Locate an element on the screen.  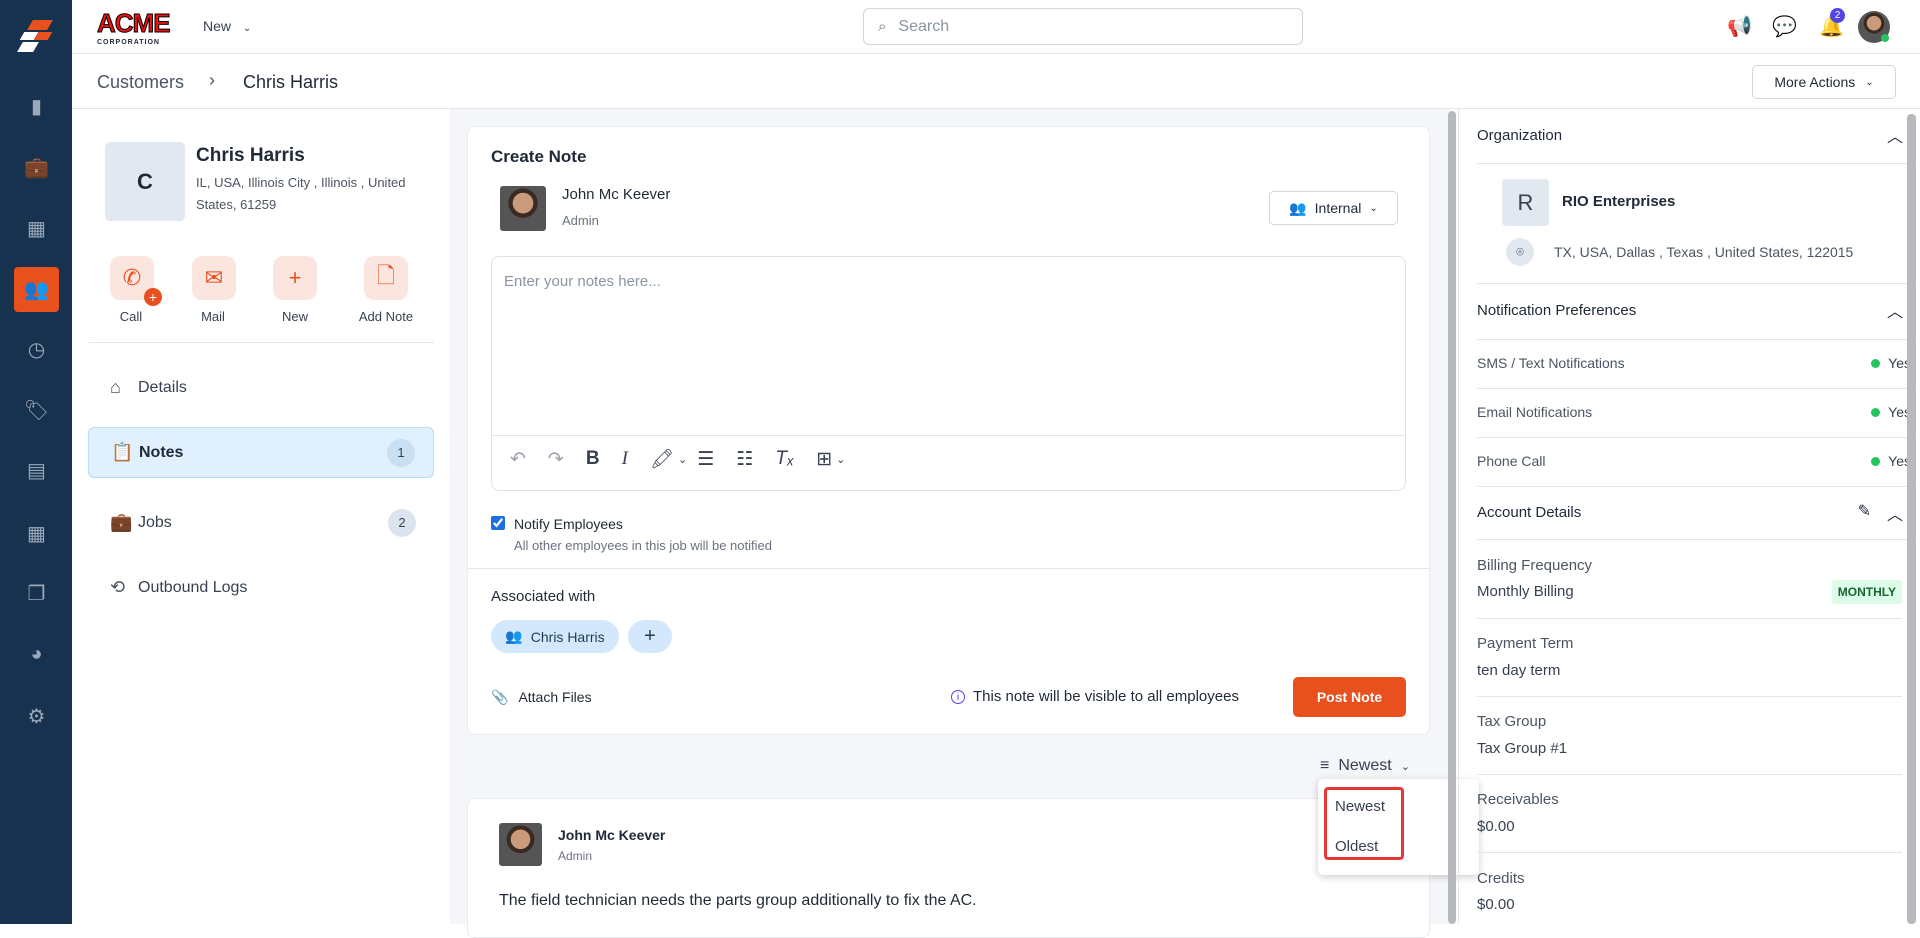
undo-icon: ↶ is located at coordinates (518, 459).